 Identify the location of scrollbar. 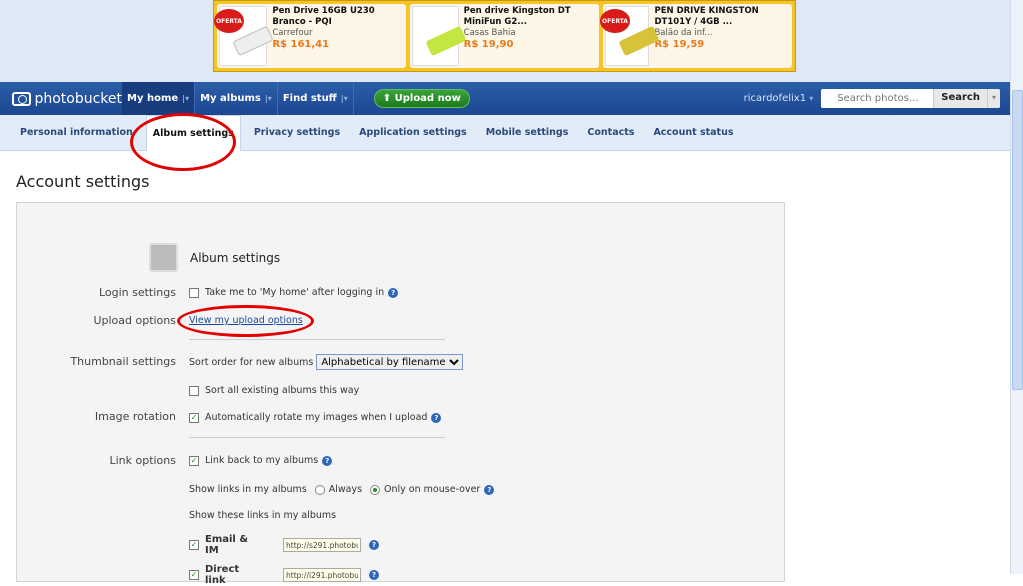
(1016, 287).